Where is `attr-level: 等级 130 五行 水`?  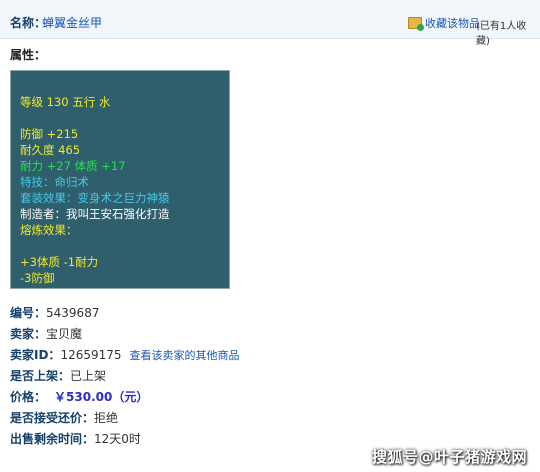
attr-level: 等级 130 五行 水 is located at coordinates (65, 102).